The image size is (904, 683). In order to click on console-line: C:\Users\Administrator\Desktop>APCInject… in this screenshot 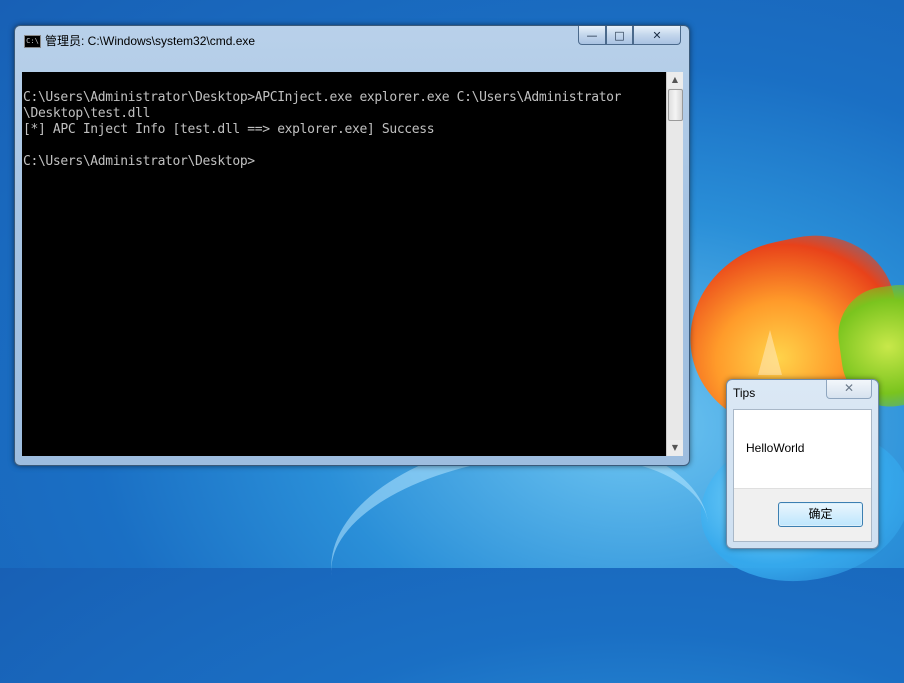, I will do `click(322, 97)`.